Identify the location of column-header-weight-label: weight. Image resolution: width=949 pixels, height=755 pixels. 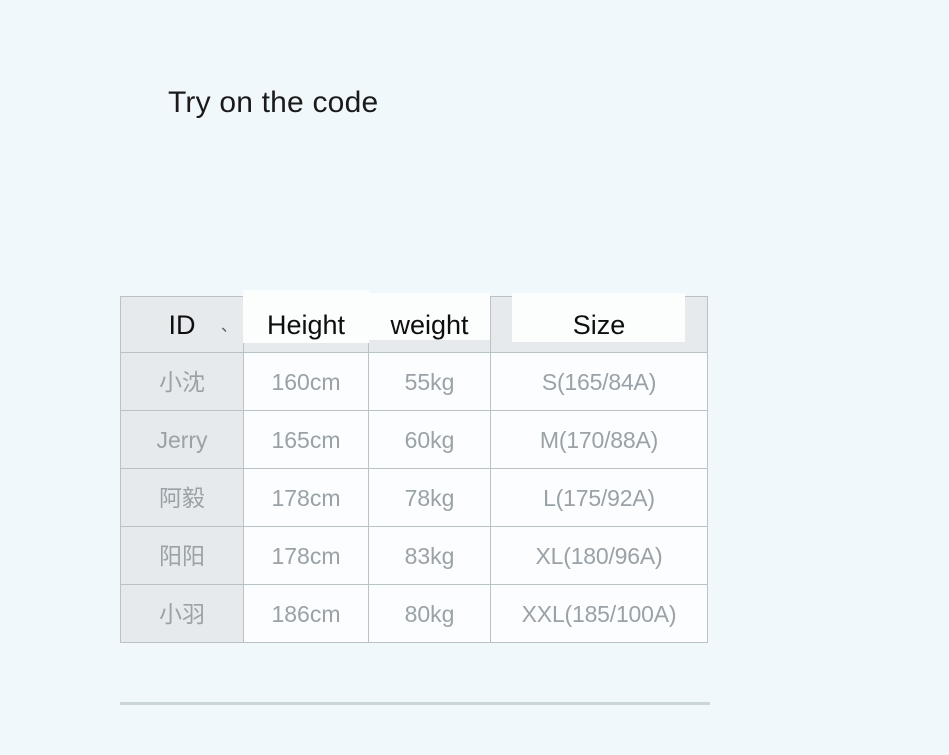
(429, 324).